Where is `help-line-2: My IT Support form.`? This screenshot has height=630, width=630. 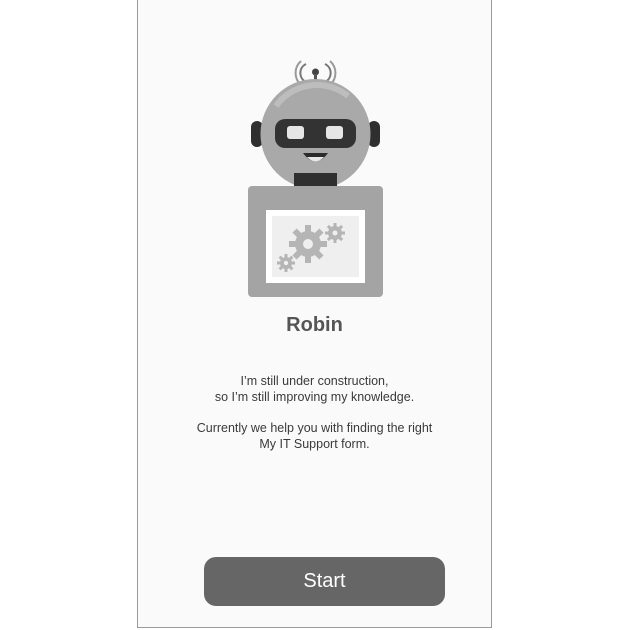 help-line-2: My IT Support form. is located at coordinates (314, 444).